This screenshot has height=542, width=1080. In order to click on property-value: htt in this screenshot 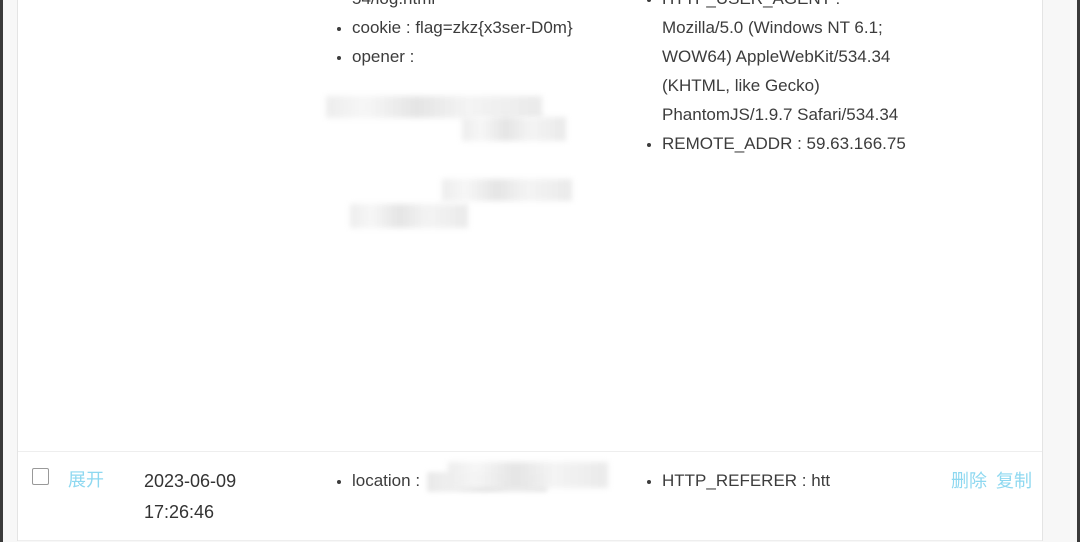, I will do `click(821, 480)`.